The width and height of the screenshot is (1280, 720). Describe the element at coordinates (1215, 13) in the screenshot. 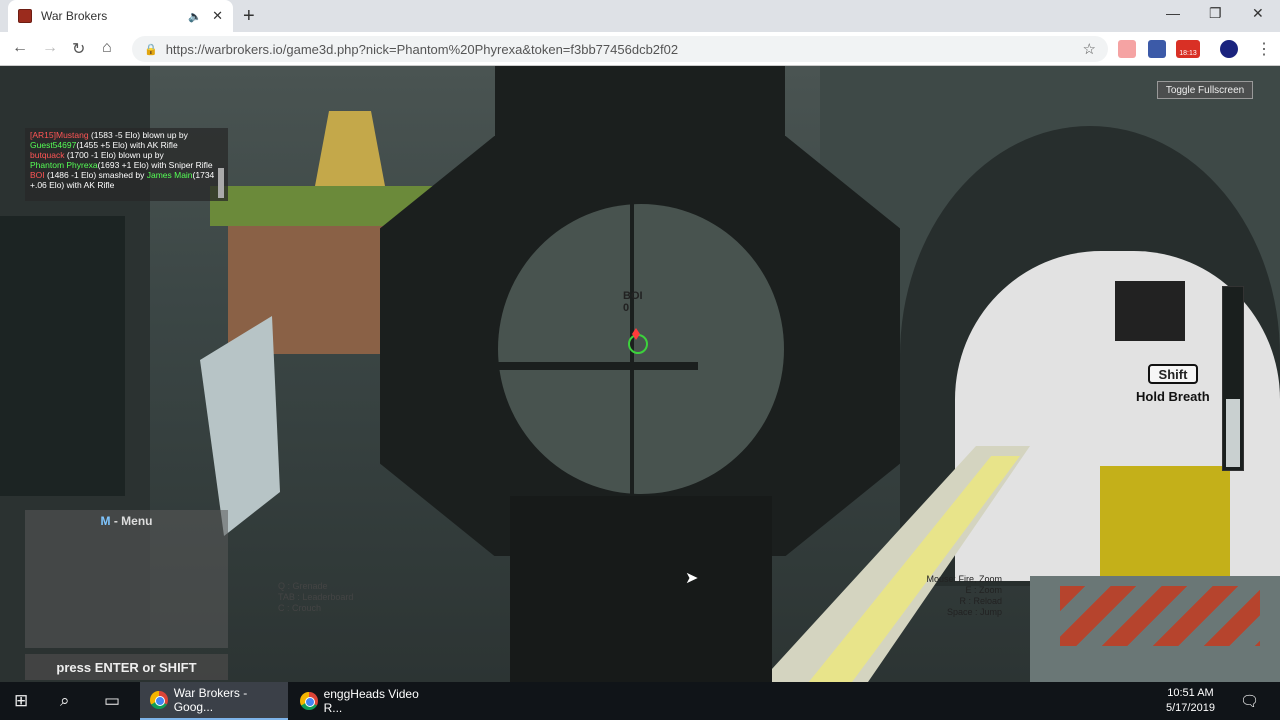

I see `restore-icon: ❐` at that location.